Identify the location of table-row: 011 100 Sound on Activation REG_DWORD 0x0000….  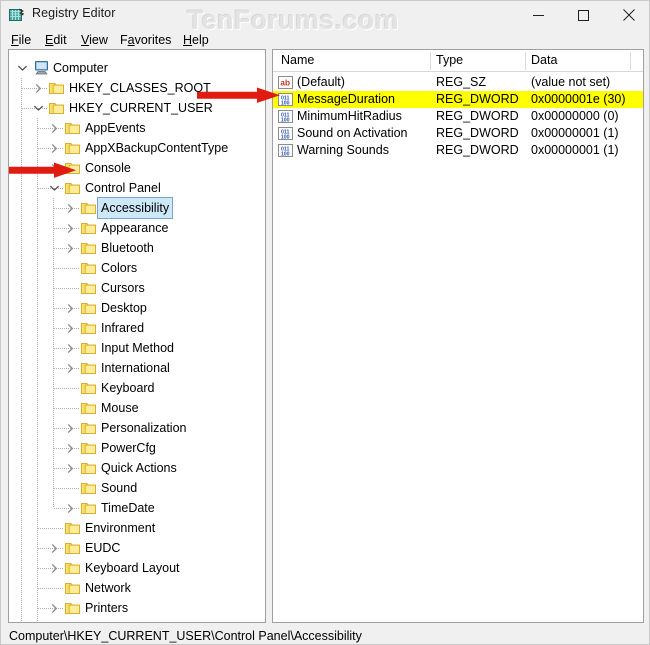
(458, 133).